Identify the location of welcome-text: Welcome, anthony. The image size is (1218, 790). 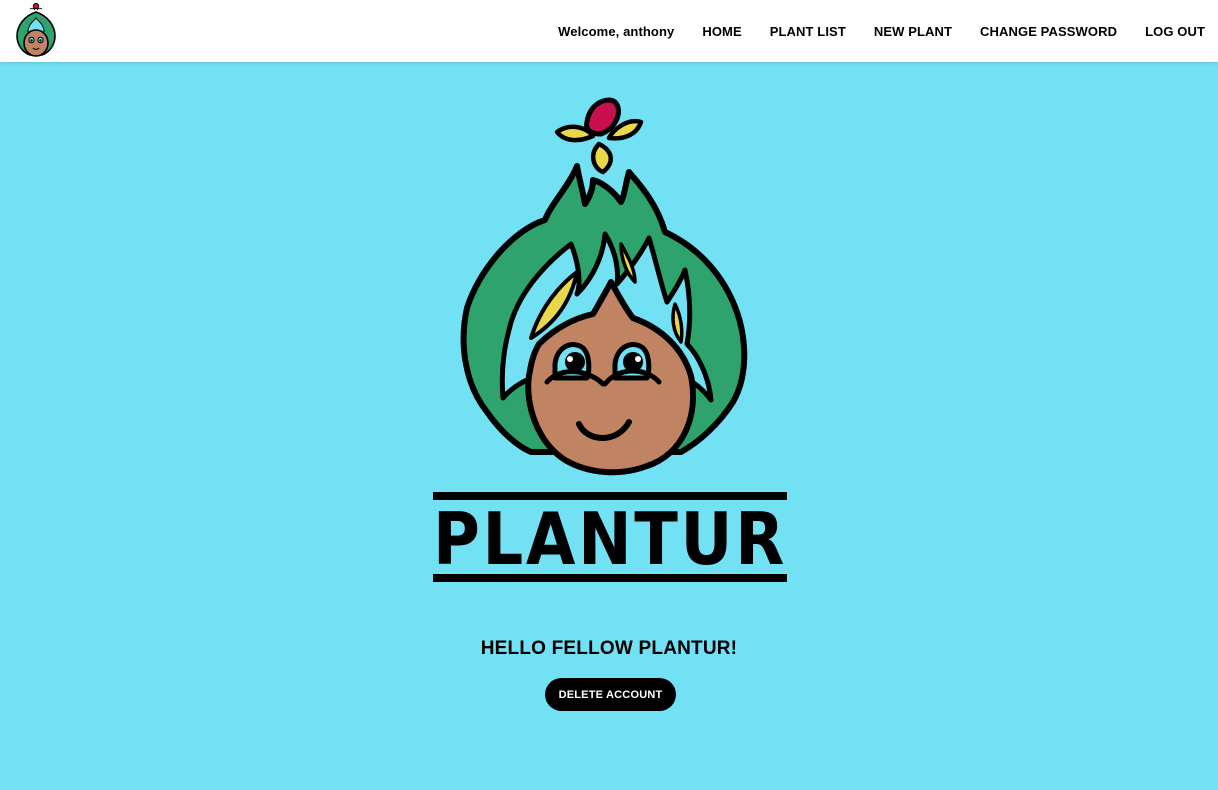
(616, 31).